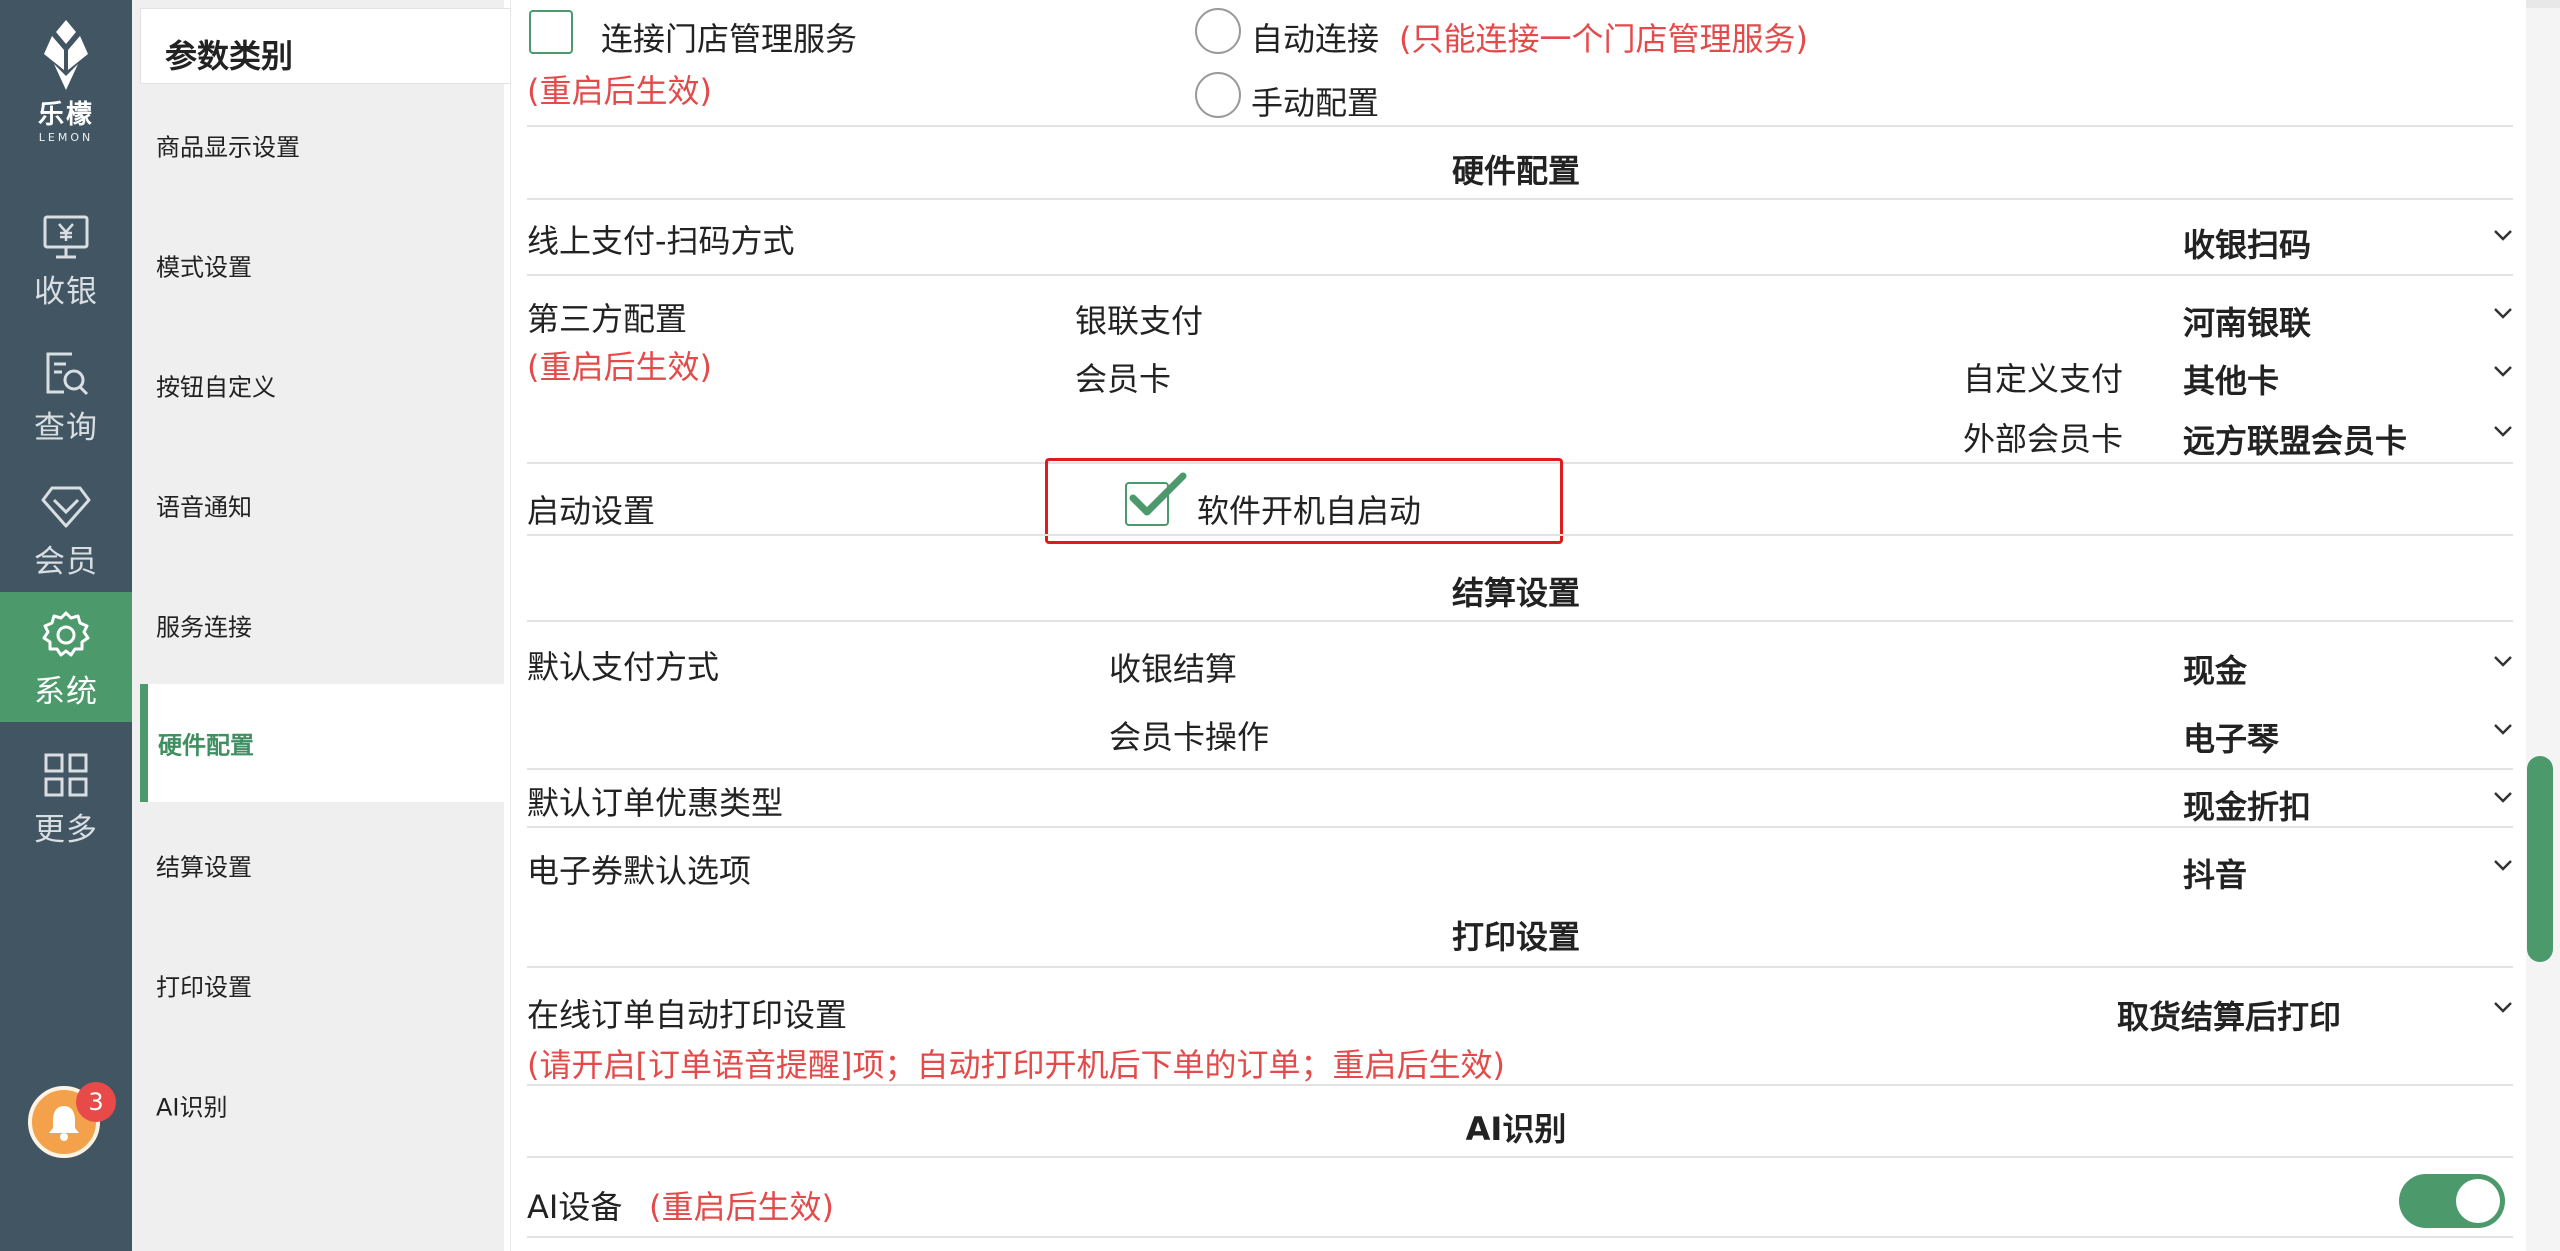 The height and width of the screenshot is (1251, 2560). I want to click on notification-button: 3, so click(72, 1120).